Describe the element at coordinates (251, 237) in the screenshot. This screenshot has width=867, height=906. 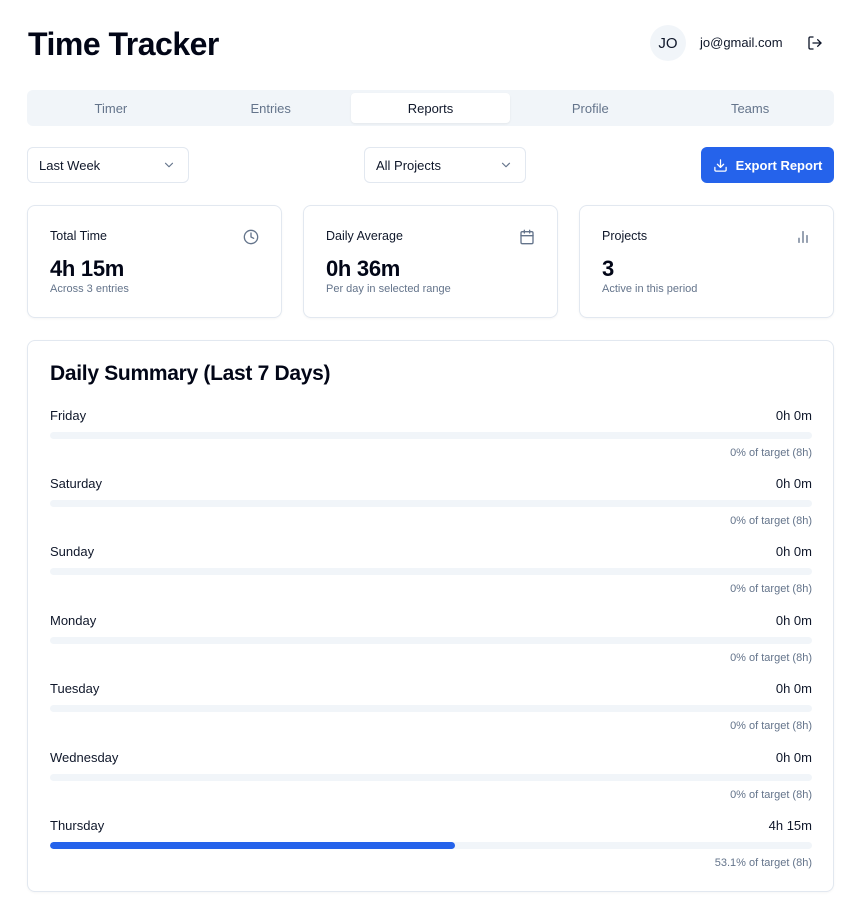
I see `clock-icon` at that location.